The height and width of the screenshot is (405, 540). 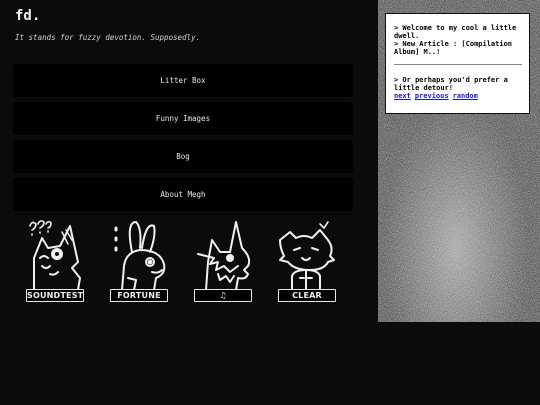 I want to click on nav-button-funny-images: Funny Images, so click(x=183, y=118).